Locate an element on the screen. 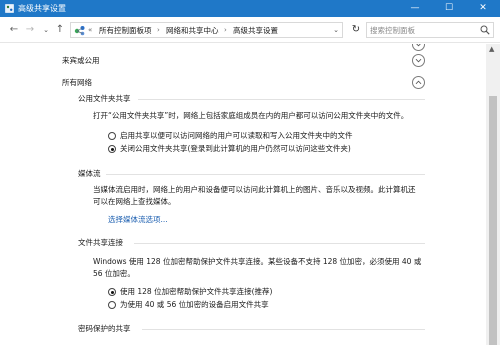  search-box is located at coordinates (430, 30).